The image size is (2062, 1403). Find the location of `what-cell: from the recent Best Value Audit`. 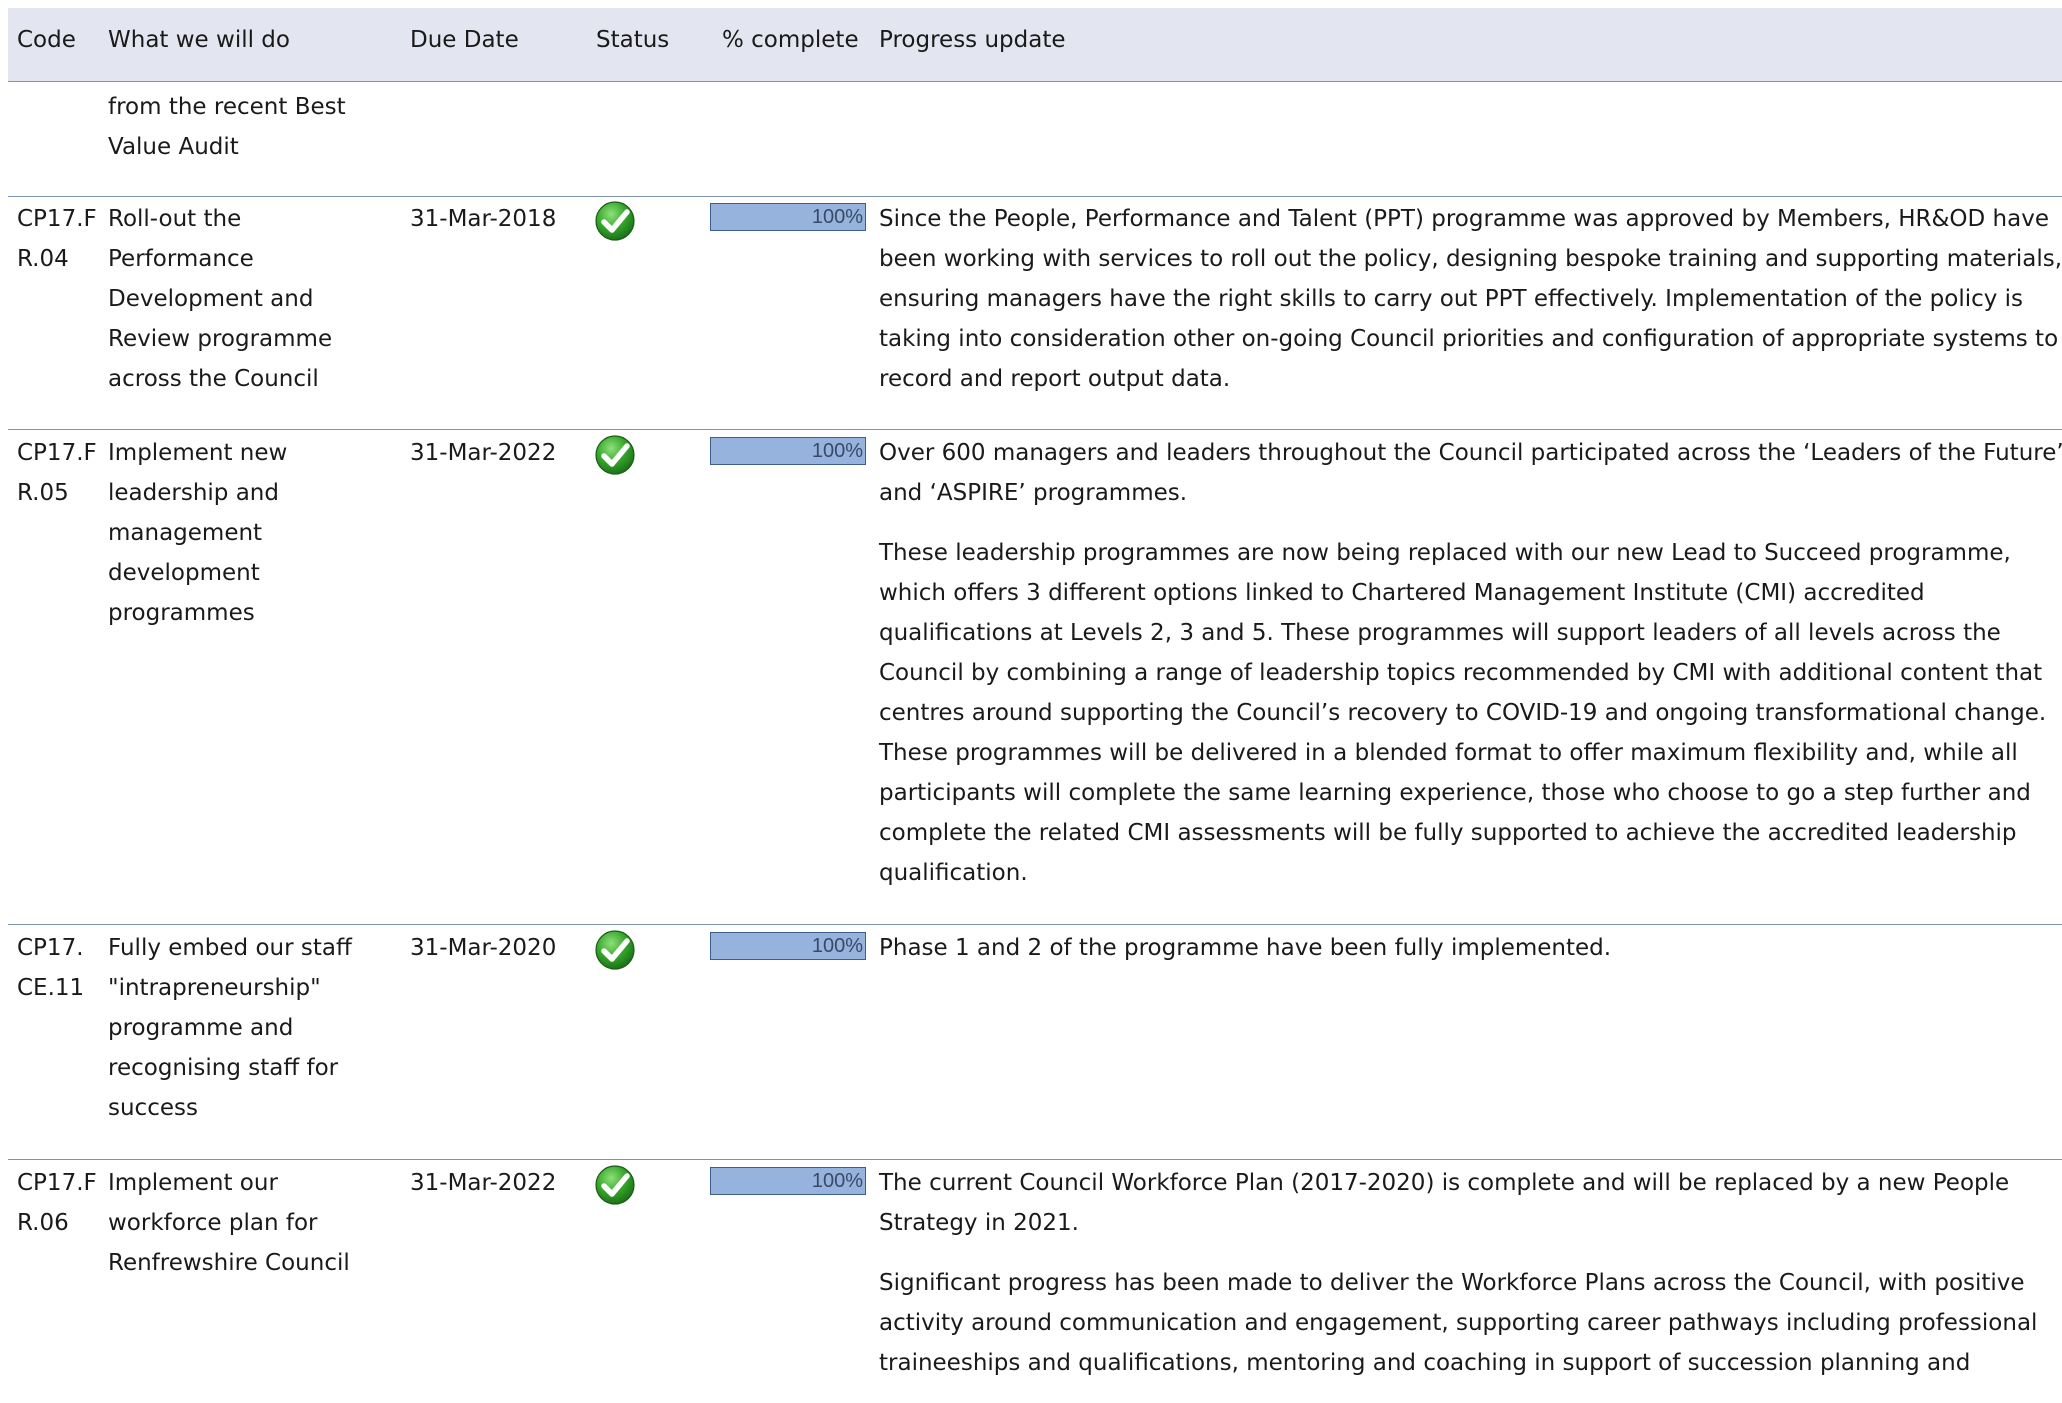

what-cell: from the recent Best Value Audit is located at coordinates (242, 127).